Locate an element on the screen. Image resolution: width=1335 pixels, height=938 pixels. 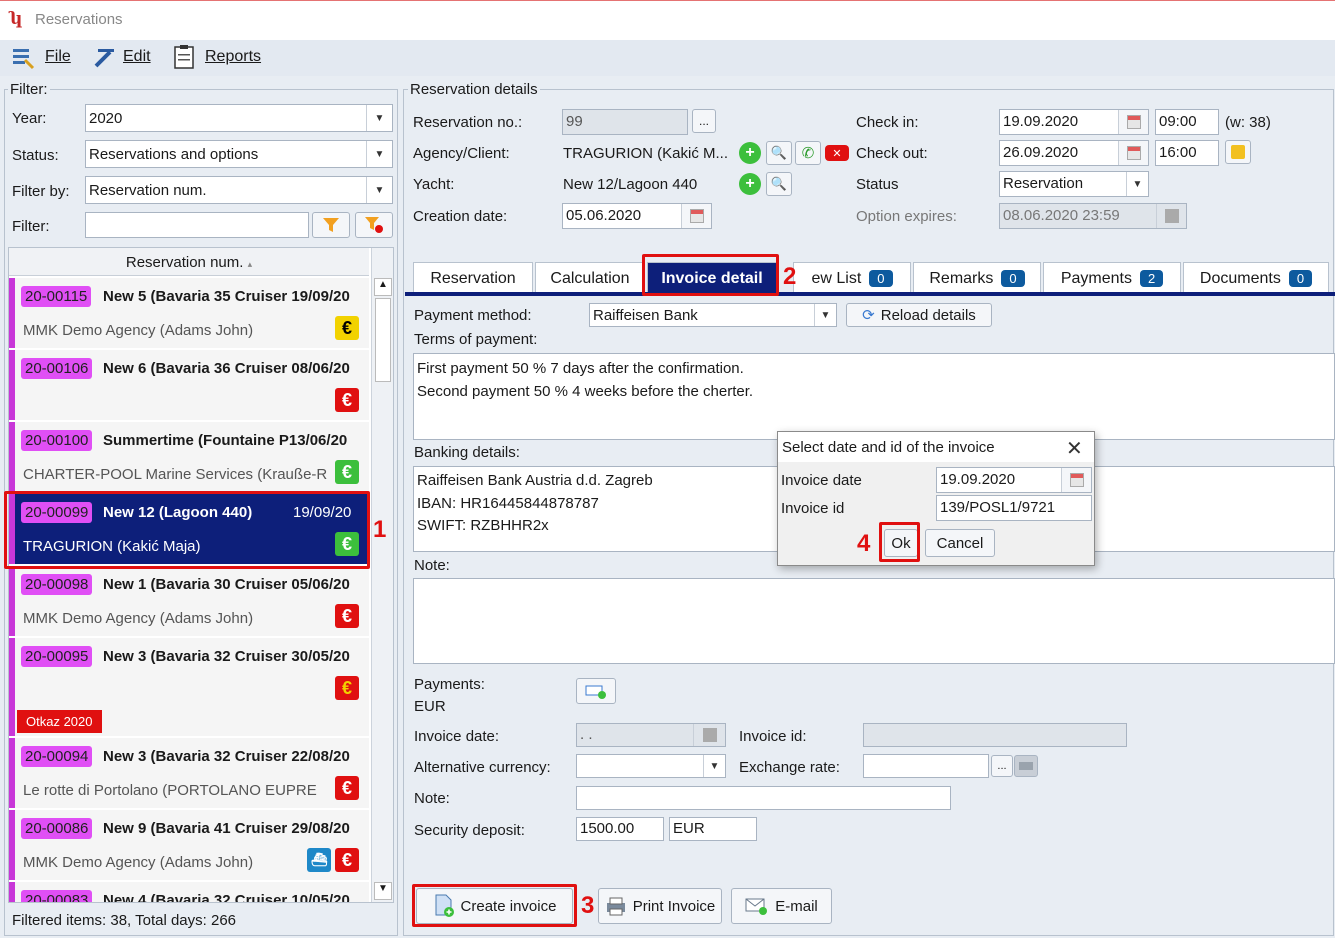
tab-payments: Payments 2 is located at coordinates (1112, 278).